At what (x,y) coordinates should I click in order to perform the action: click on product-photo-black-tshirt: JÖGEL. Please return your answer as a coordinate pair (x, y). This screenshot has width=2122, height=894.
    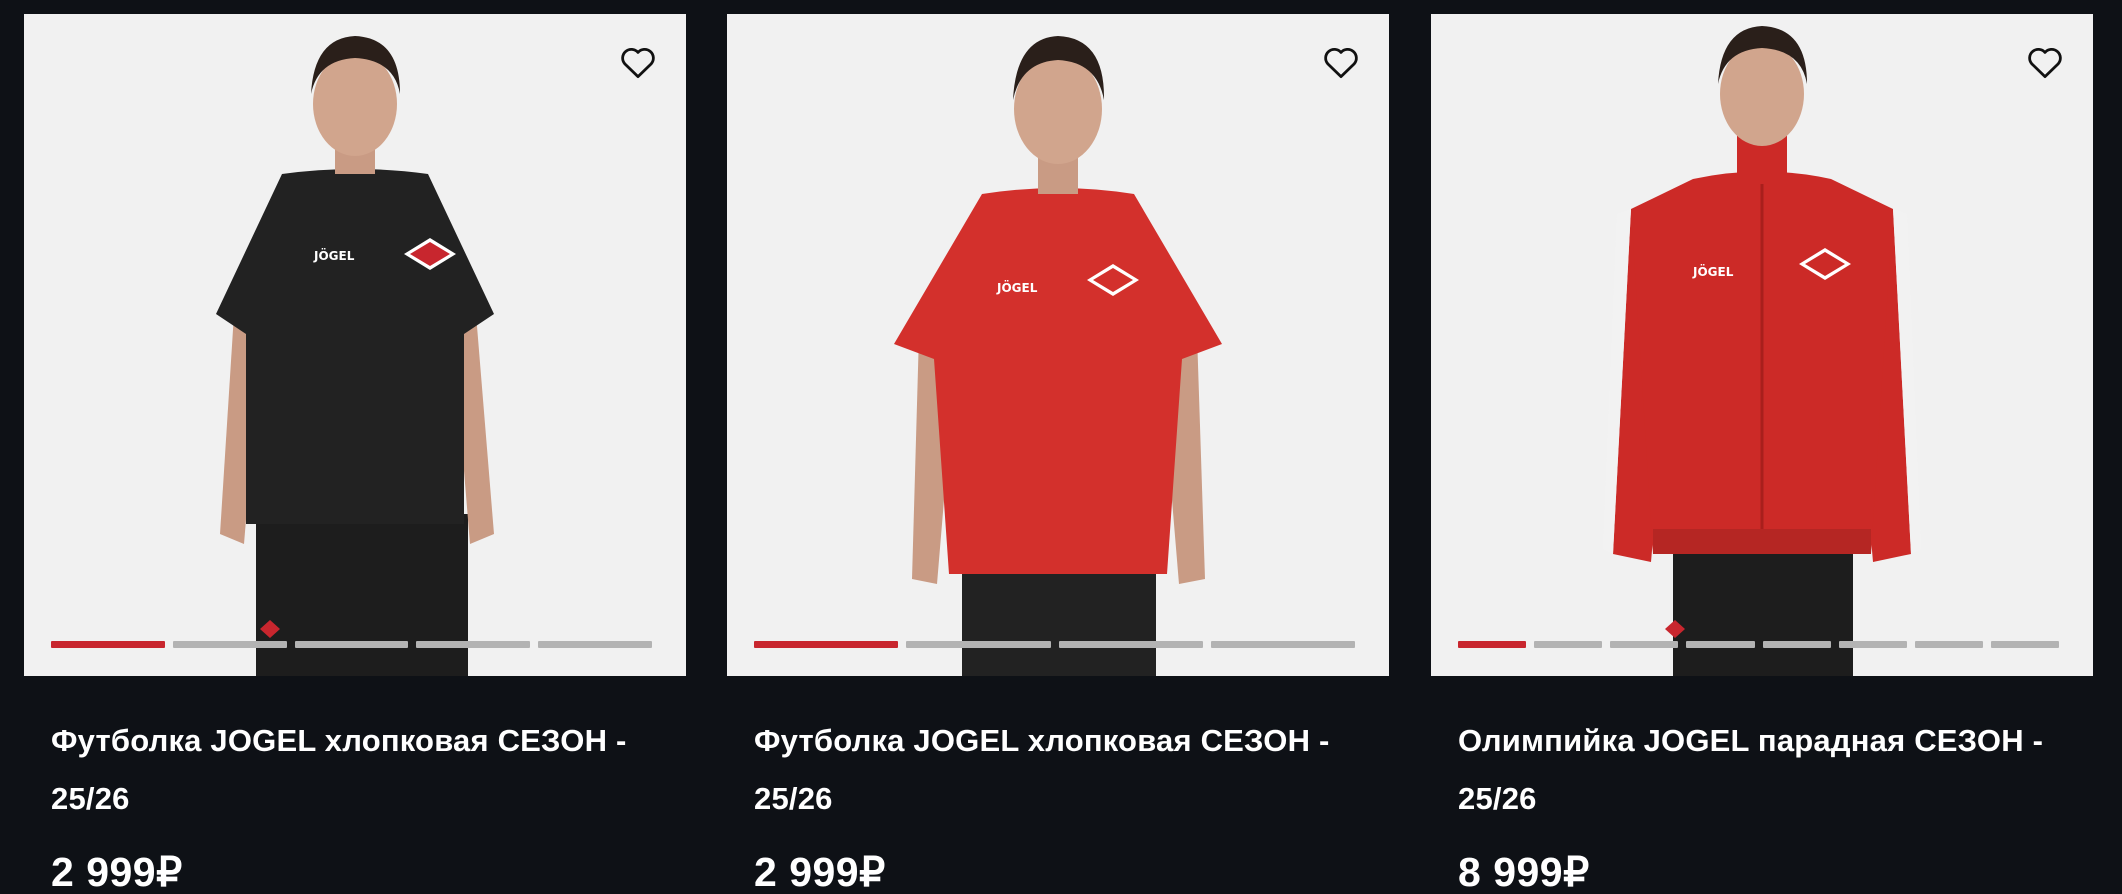
    Looking at the image, I should click on (355, 356).